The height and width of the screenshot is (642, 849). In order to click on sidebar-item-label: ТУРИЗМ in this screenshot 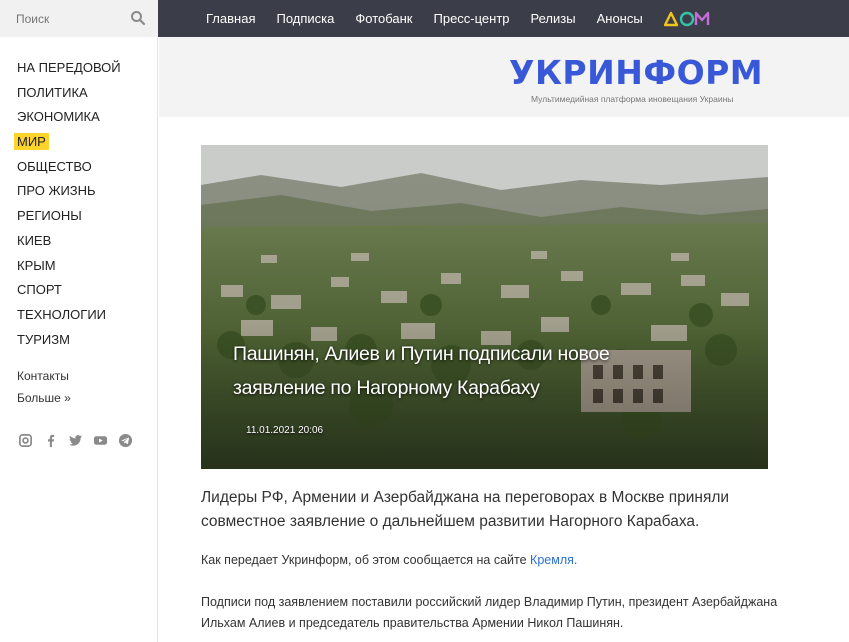, I will do `click(43, 339)`.